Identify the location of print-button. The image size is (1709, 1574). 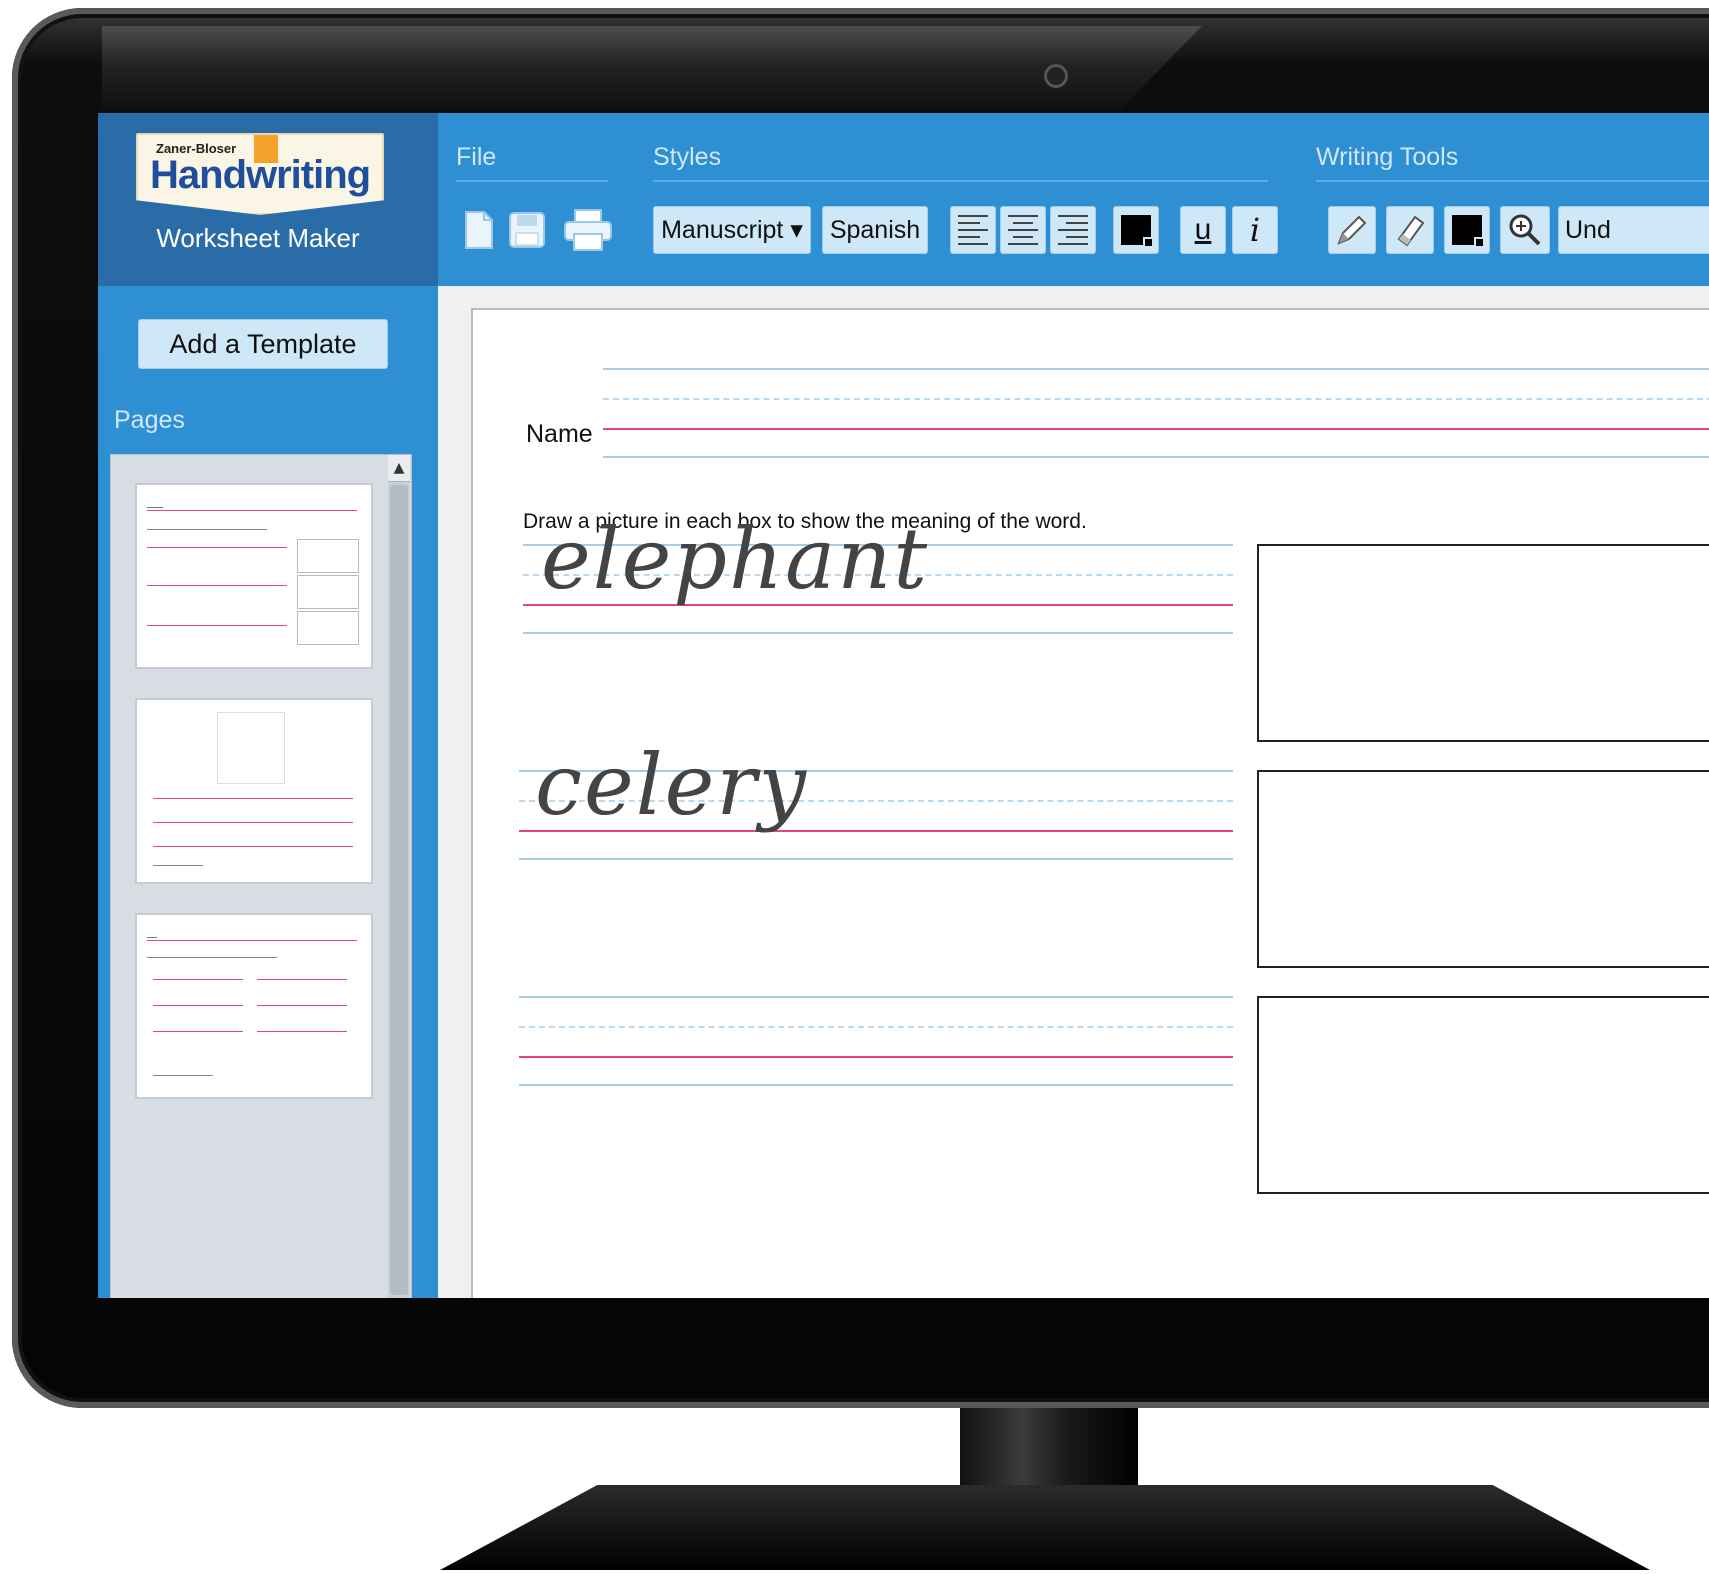
(588, 230).